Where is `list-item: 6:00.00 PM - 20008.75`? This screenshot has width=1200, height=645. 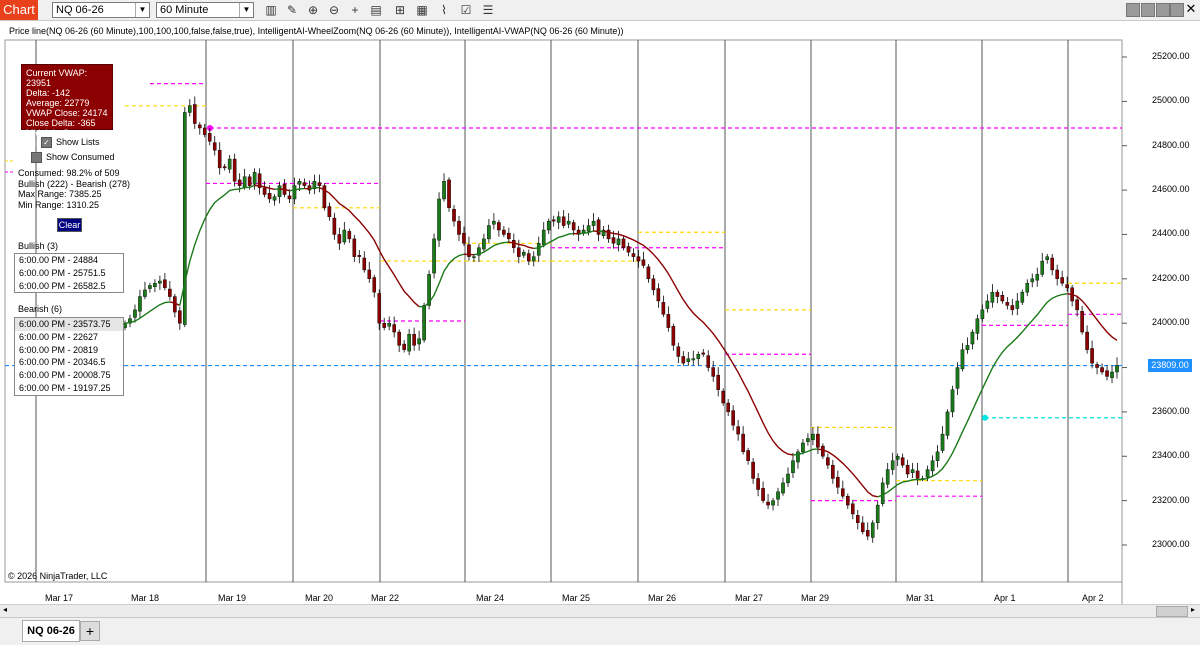 list-item: 6:00.00 PM - 20008.75 is located at coordinates (69, 375).